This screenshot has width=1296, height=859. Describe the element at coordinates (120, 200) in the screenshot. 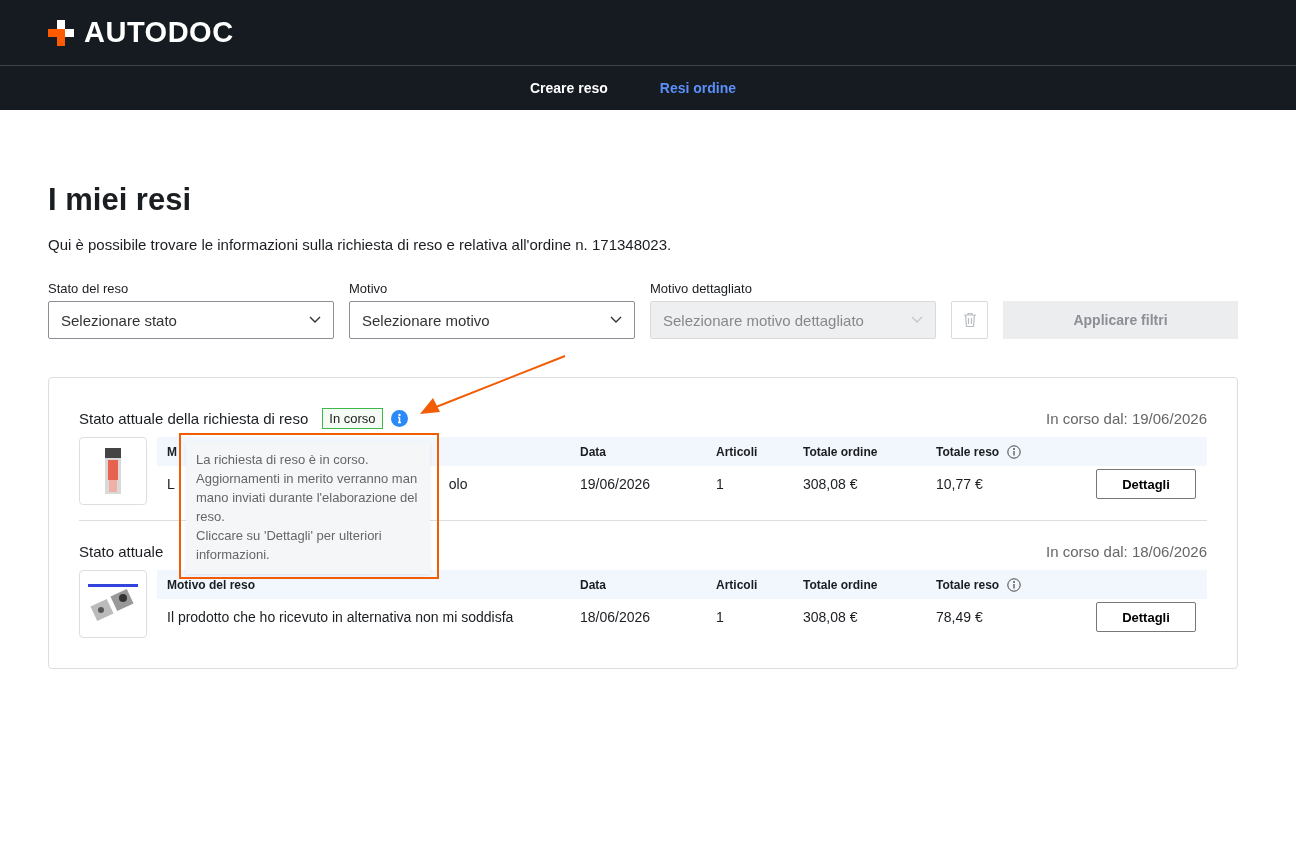

I see `page-title: I miei resi` at that location.